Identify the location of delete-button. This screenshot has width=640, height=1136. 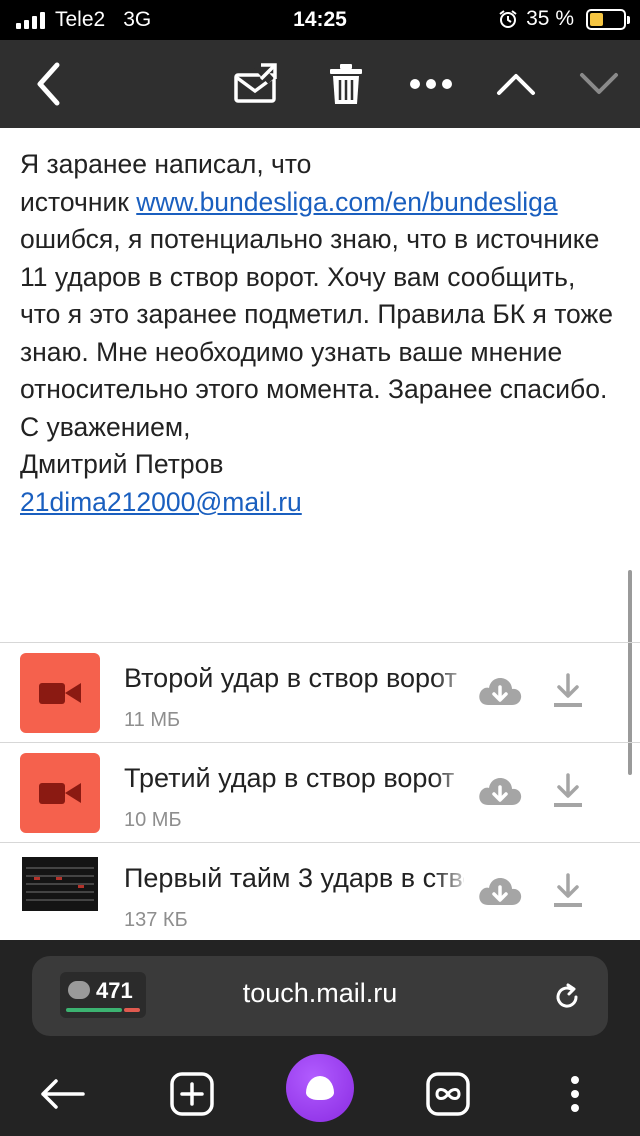
(346, 84).